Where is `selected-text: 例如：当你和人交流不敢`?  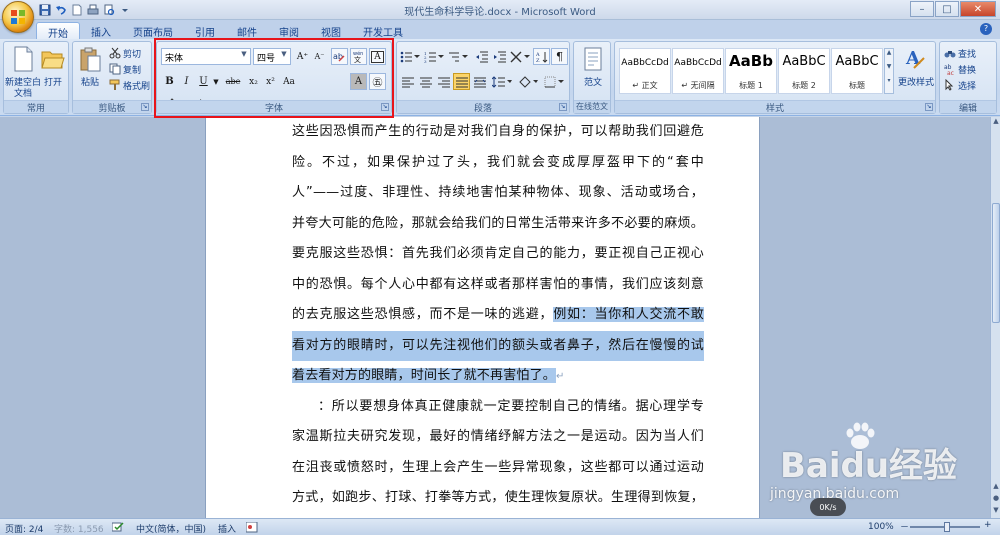
selected-text: 例如：当你和人交流不敢 is located at coordinates (628, 314).